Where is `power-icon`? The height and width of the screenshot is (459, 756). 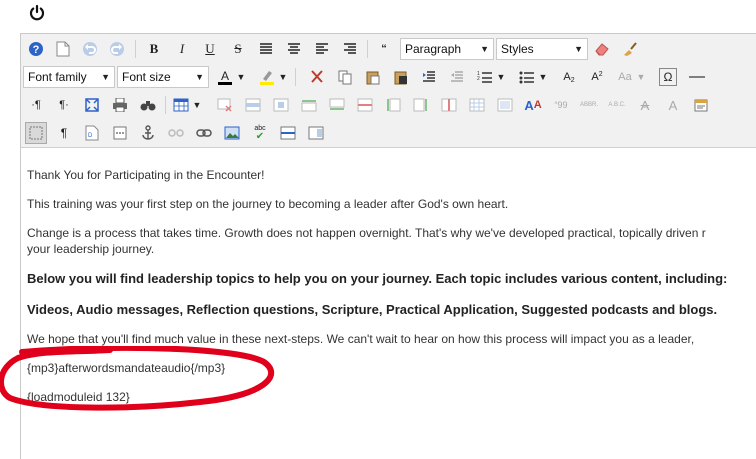 power-icon is located at coordinates (37, 13).